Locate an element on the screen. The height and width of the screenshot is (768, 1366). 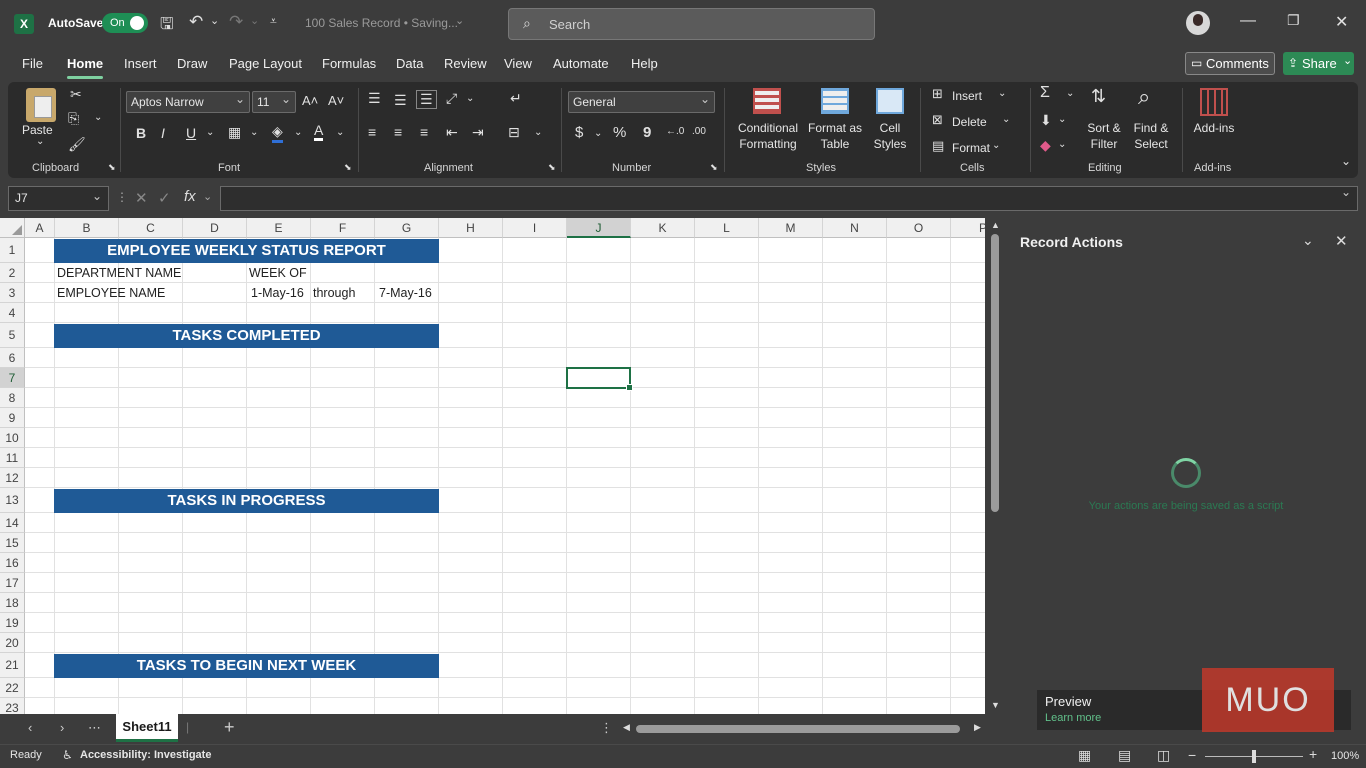
formula-input: ⌄ is located at coordinates (789, 198).